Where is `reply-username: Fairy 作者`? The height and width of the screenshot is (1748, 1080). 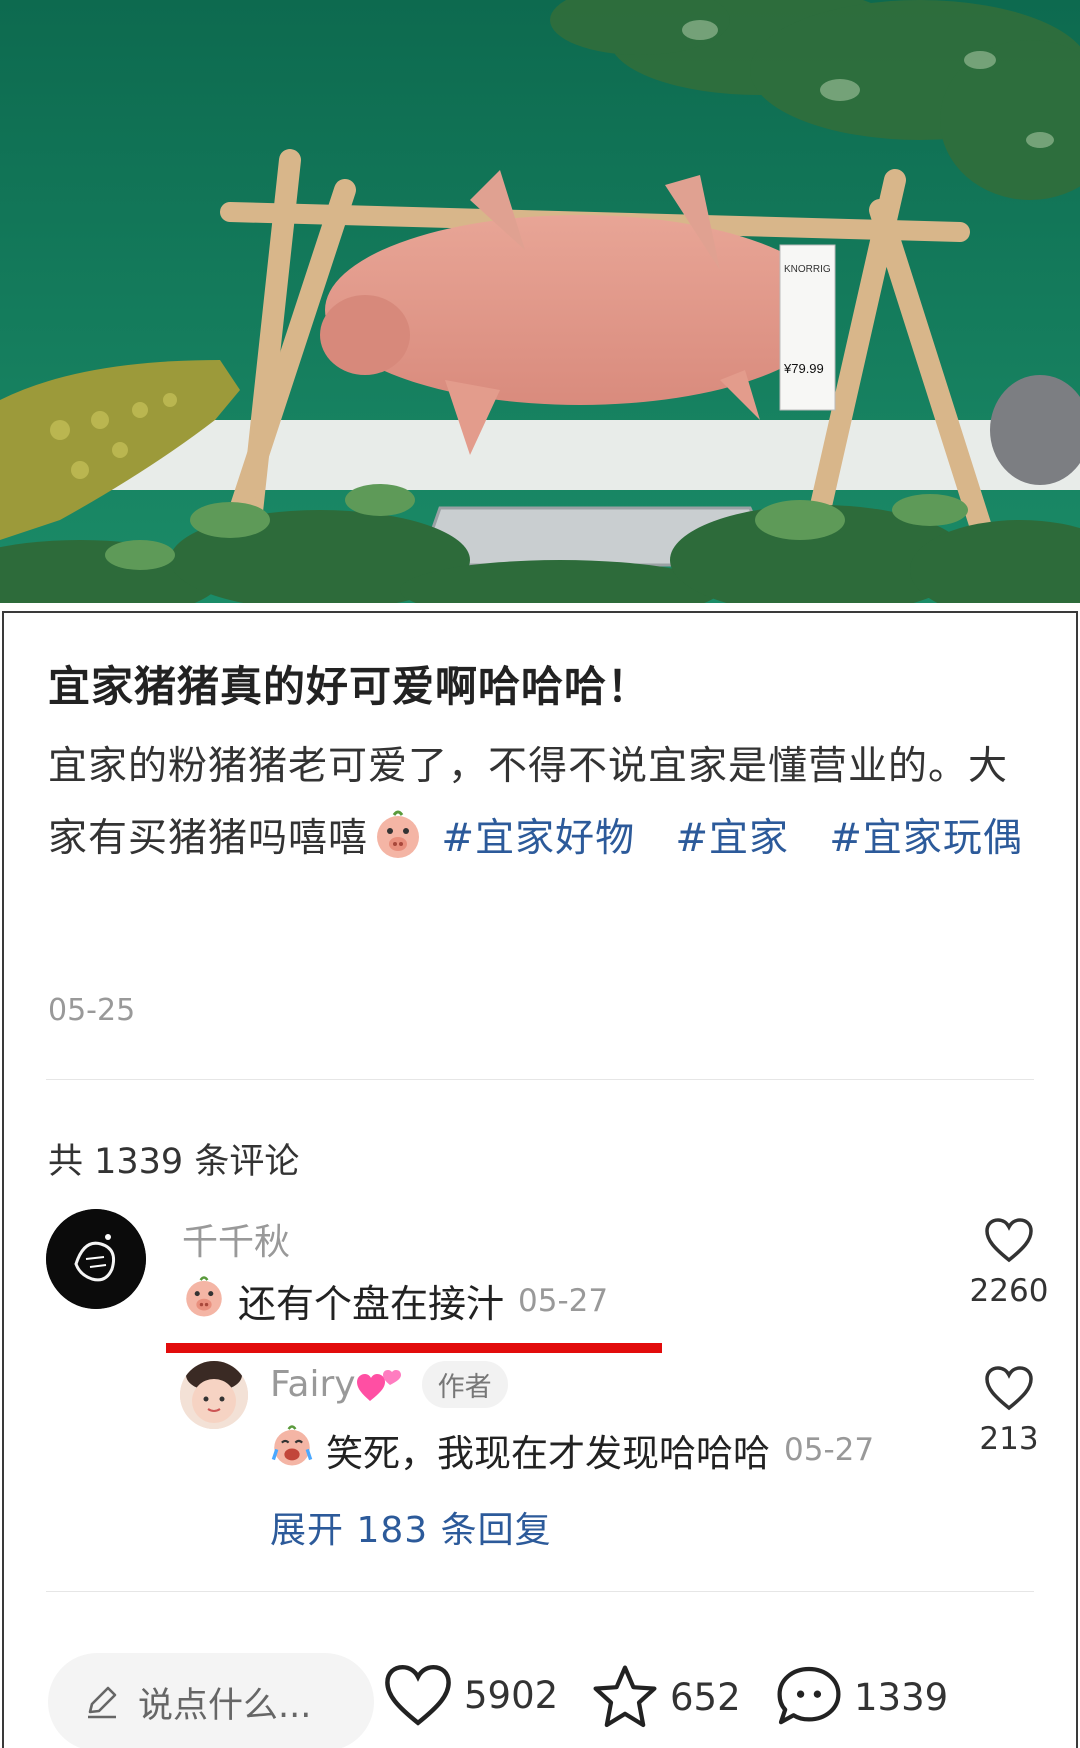
reply-username: Fairy 作者 is located at coordinates (389, 1384).